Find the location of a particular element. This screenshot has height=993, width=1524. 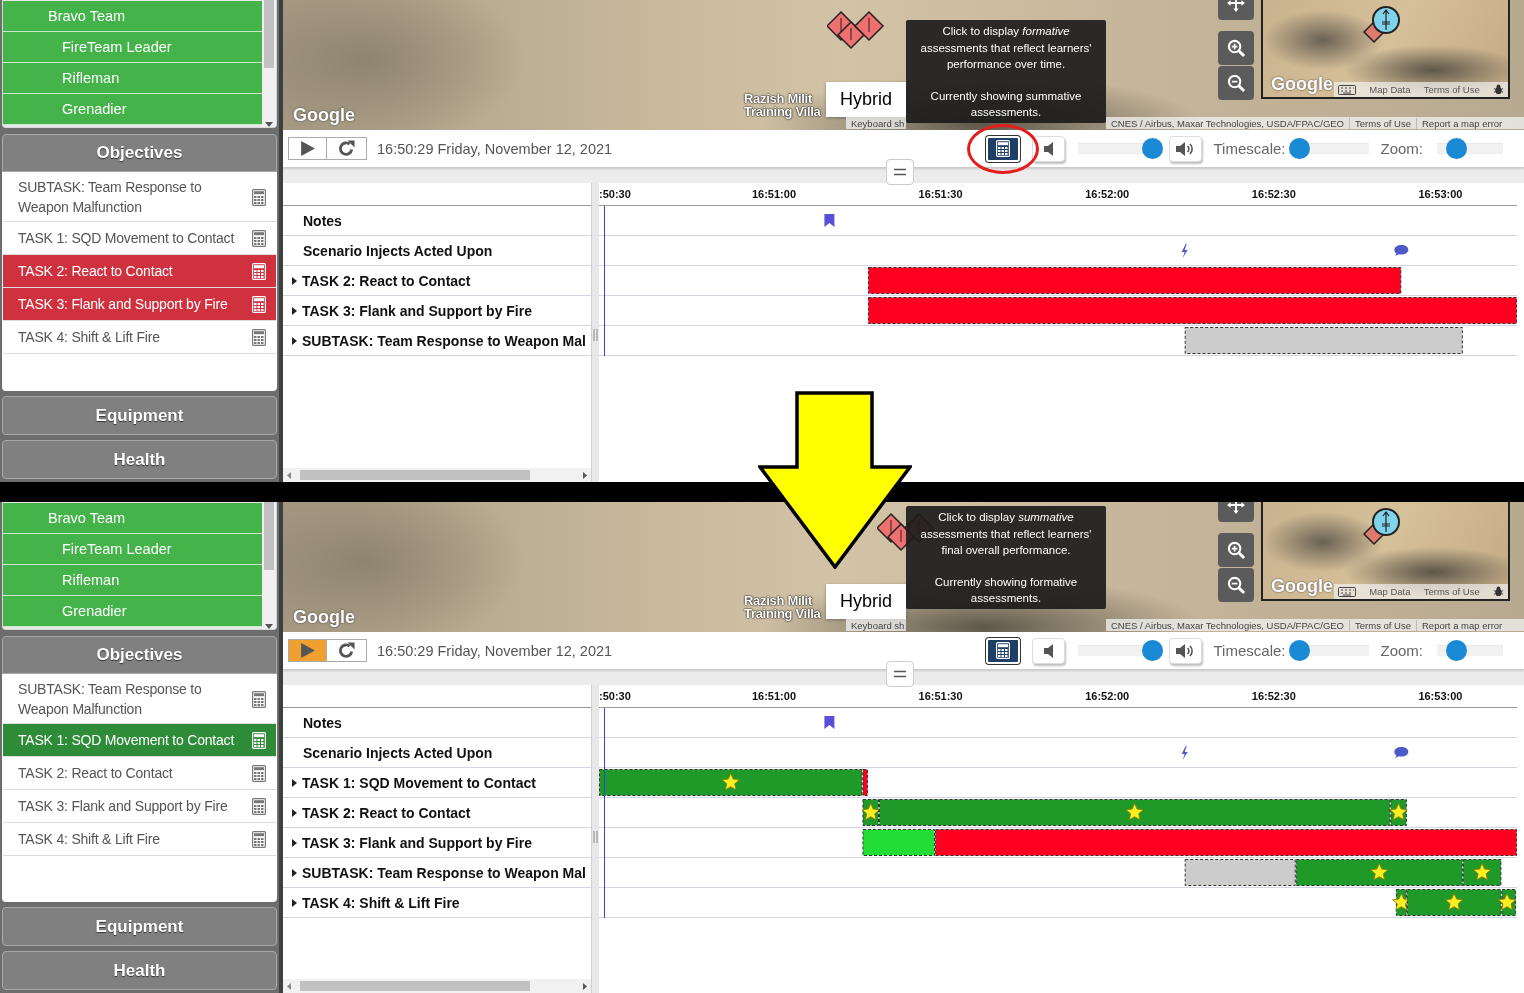

objective-item: TASK 1: SQD Movement to Contact is located at coordinates (139, 740).